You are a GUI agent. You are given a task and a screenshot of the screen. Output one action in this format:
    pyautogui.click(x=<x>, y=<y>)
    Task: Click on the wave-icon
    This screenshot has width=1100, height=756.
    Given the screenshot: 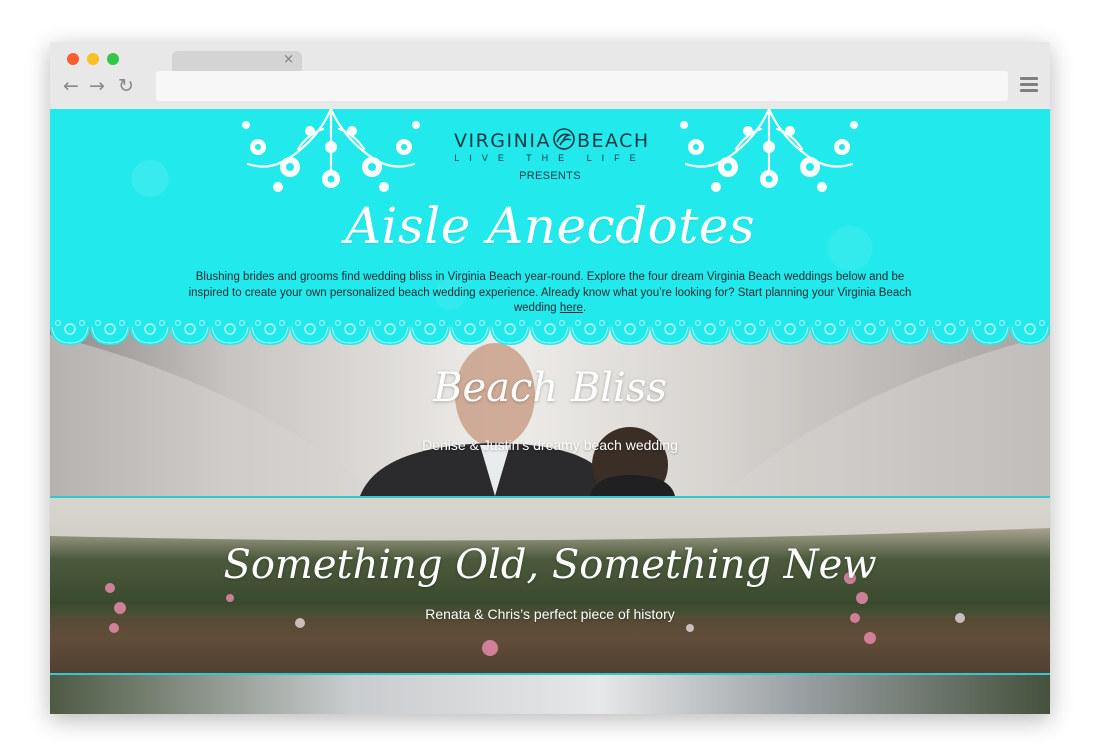 What is the action you would take?
    pyautogui.click(x=564, y=139)
    